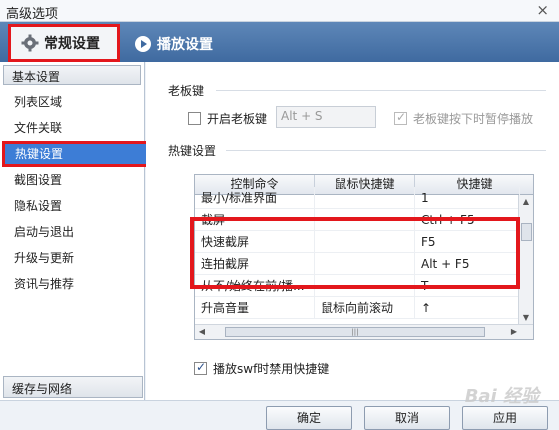  Describe the element at coordinates (202, 332) in the screenshot. I see `scroll-left-icon: ◀` at that location.